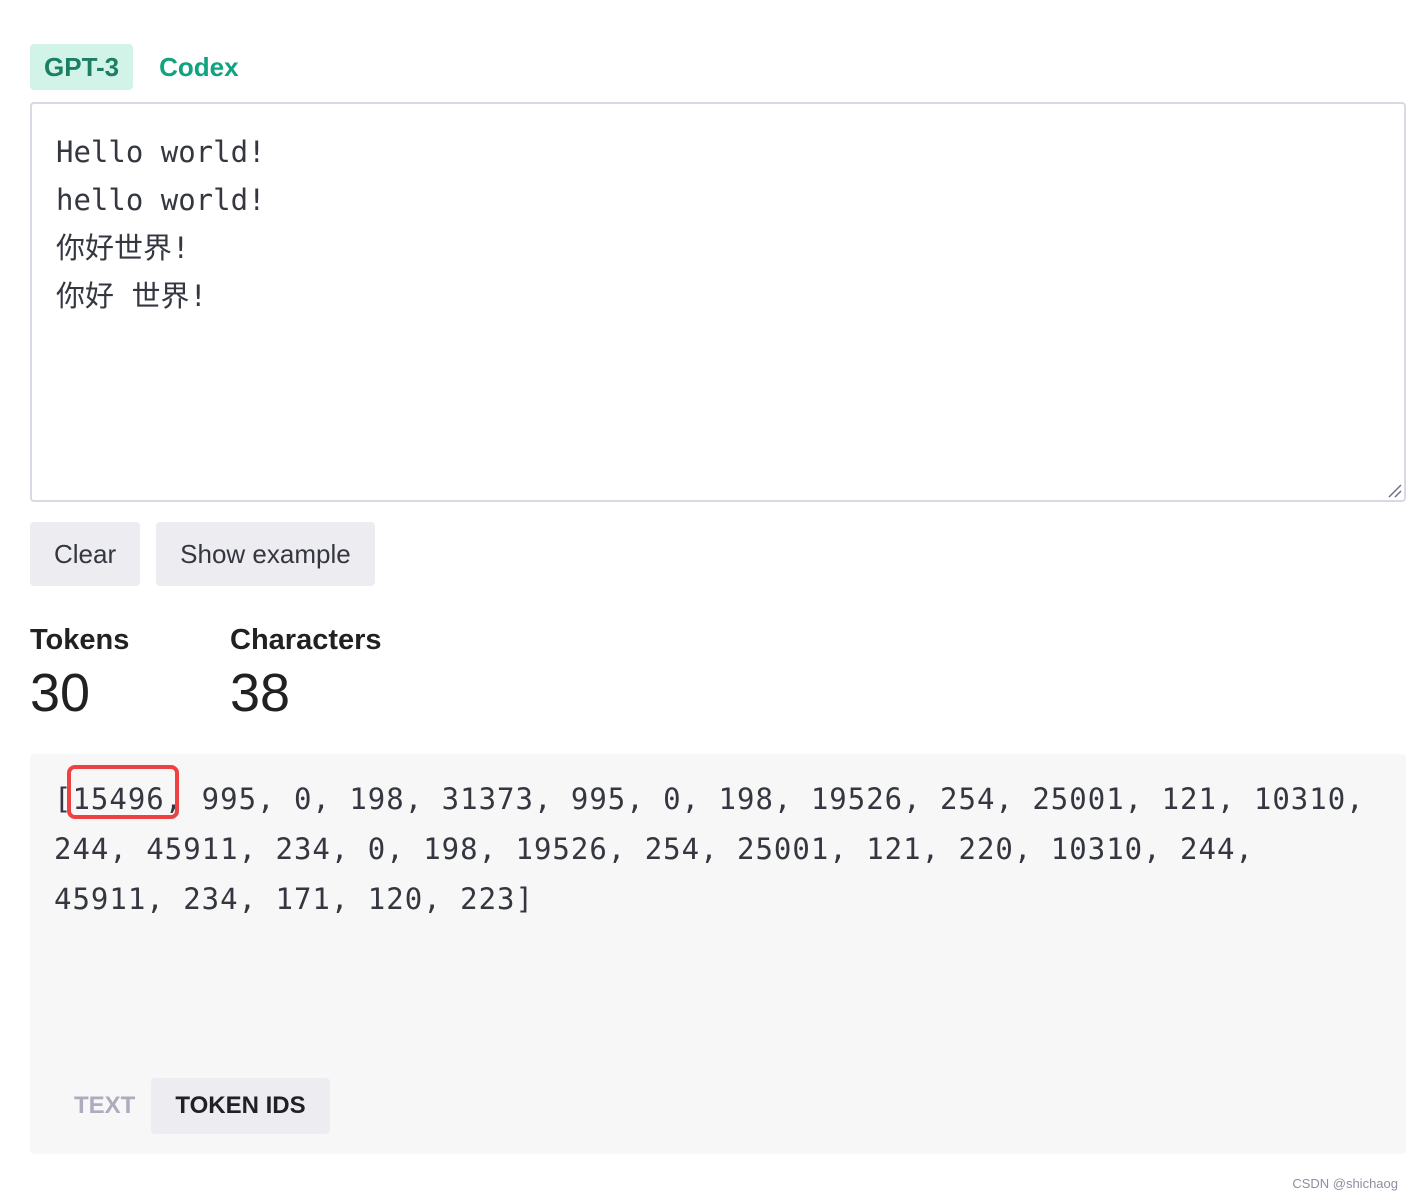 This screenshot has height=1202, width=1414. Describe the element at coordinates (82, 67) in the screenshot. I see `tab-gpt3: GPT-3` at that location.